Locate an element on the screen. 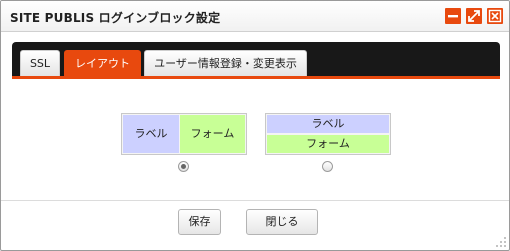 This screenshot has width=510, height=251. close-icon is located at coordinates (495, 16).